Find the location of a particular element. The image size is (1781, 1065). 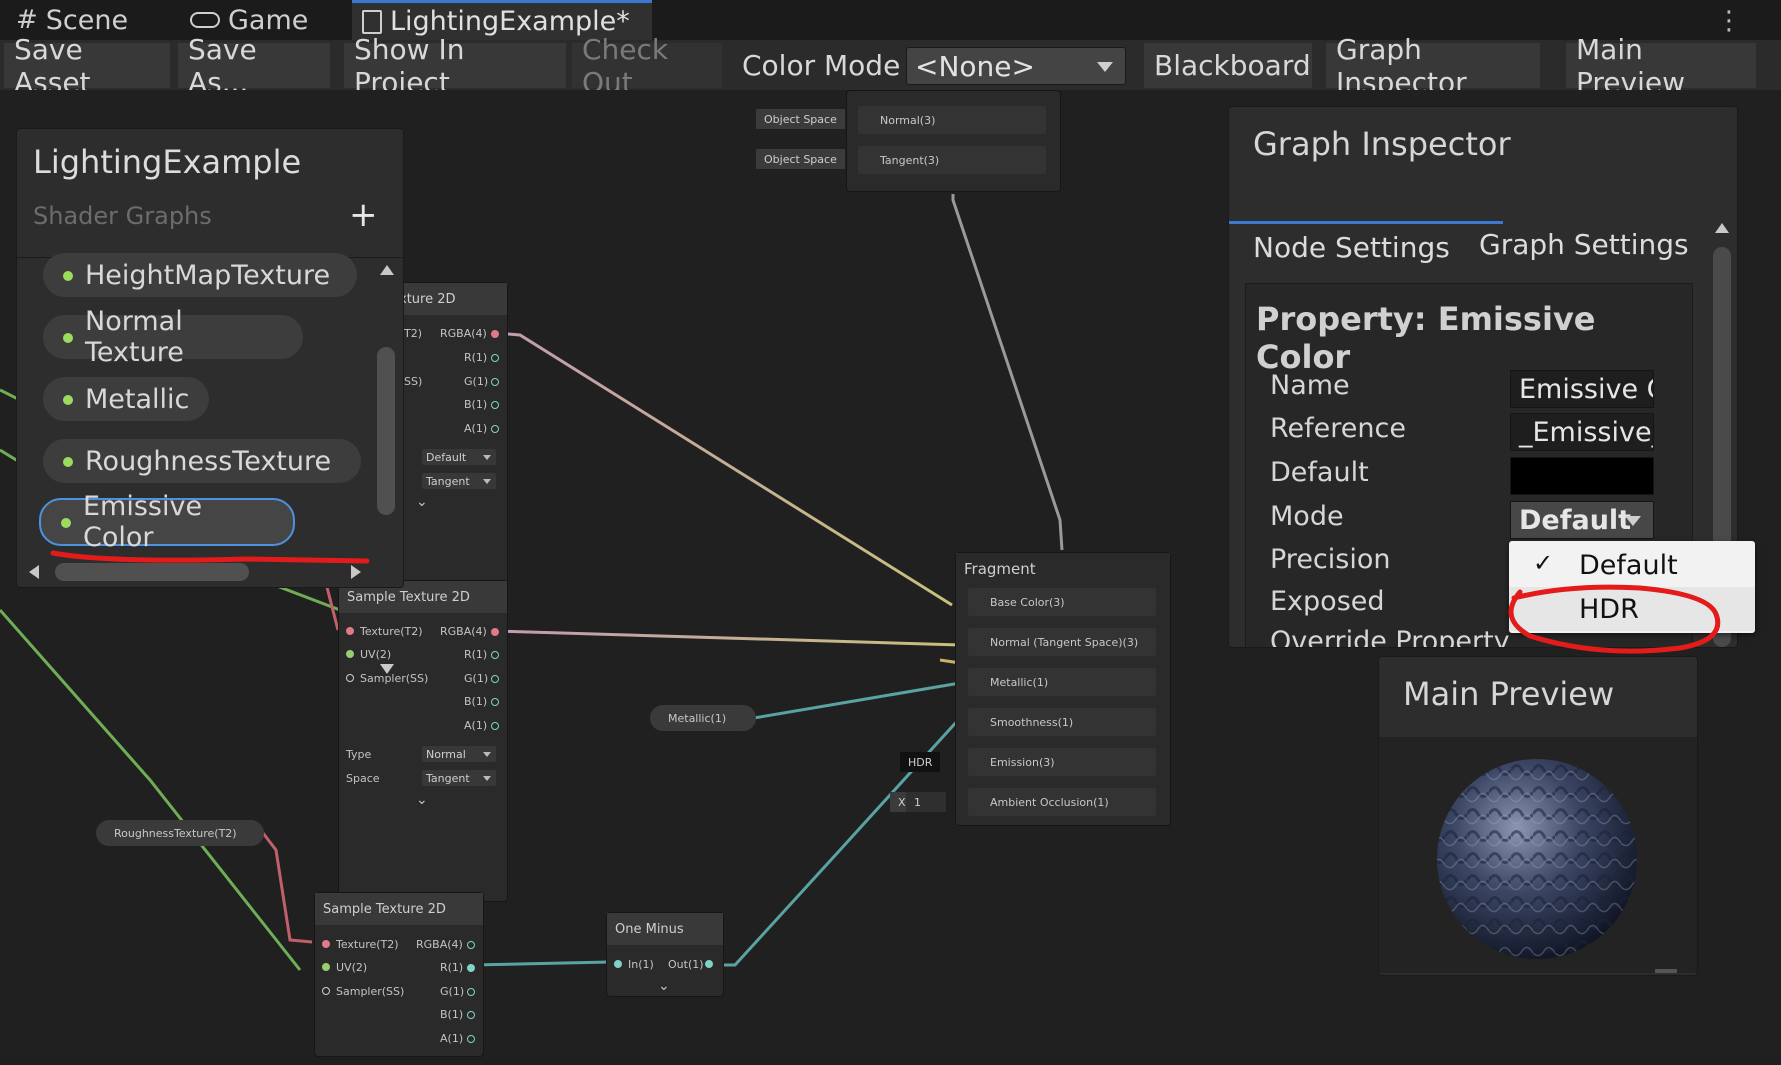

port-texture: T2) is located at coordinates (413, 333).